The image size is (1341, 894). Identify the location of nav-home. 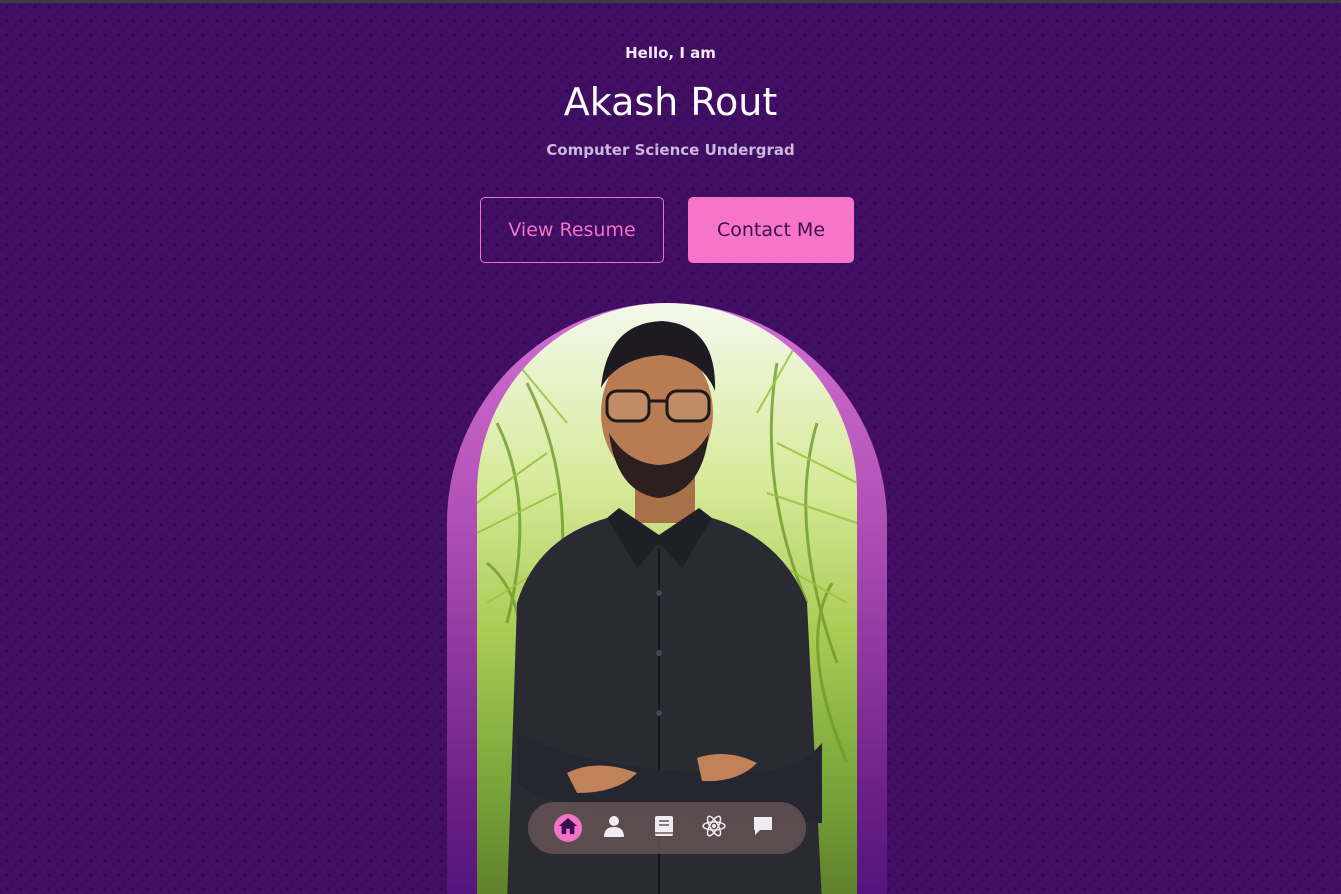
(567, 828).